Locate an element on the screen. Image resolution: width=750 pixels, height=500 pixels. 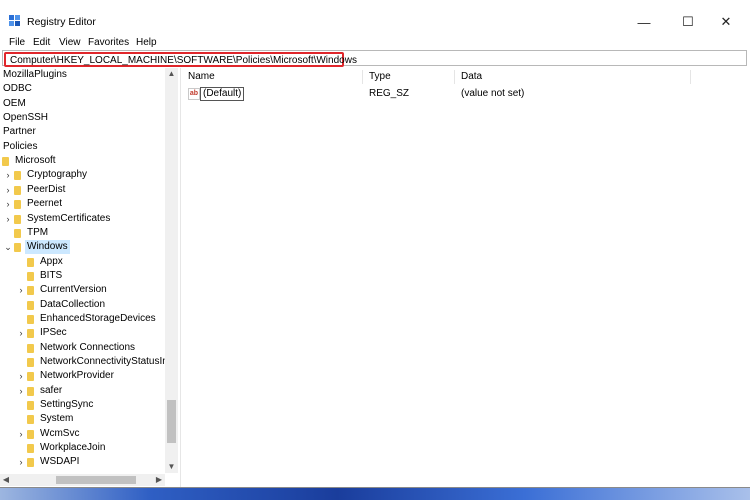
tree-item: SettingSync is located at coordinates (82, 405).